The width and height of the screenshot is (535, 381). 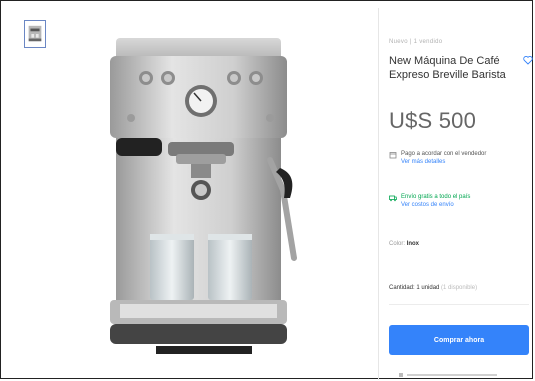 What do you see at coordinates (413, 244) in the screenshot?
I see `color-value: Inox` at bounding box center [413, 244].